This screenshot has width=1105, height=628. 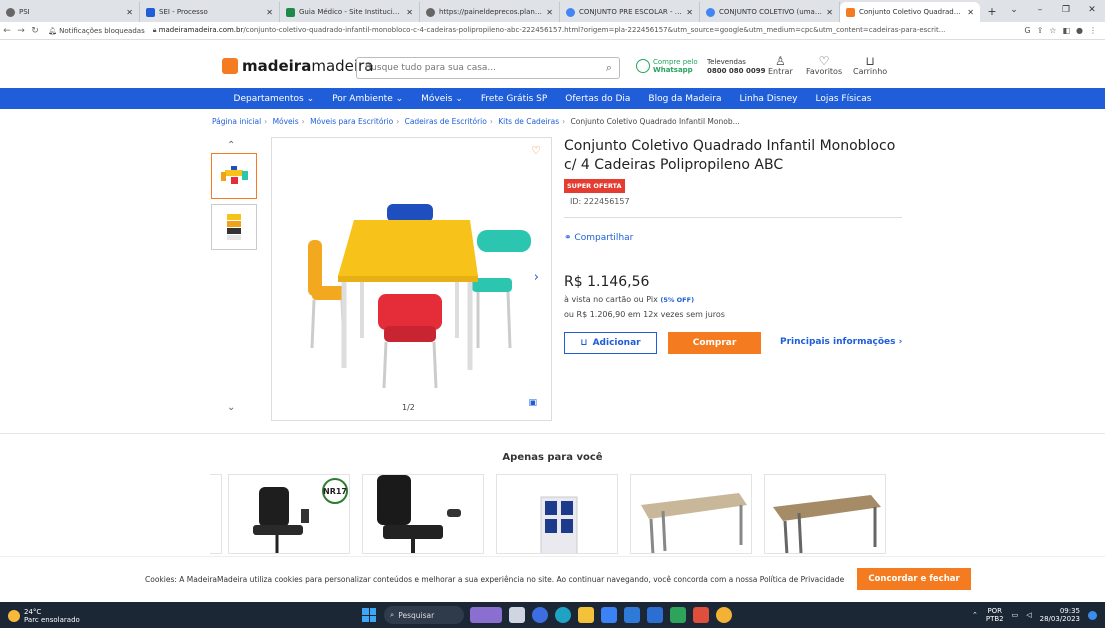 I want to click on breadcrumb-link: Móveis, so click(x=286, y=121).